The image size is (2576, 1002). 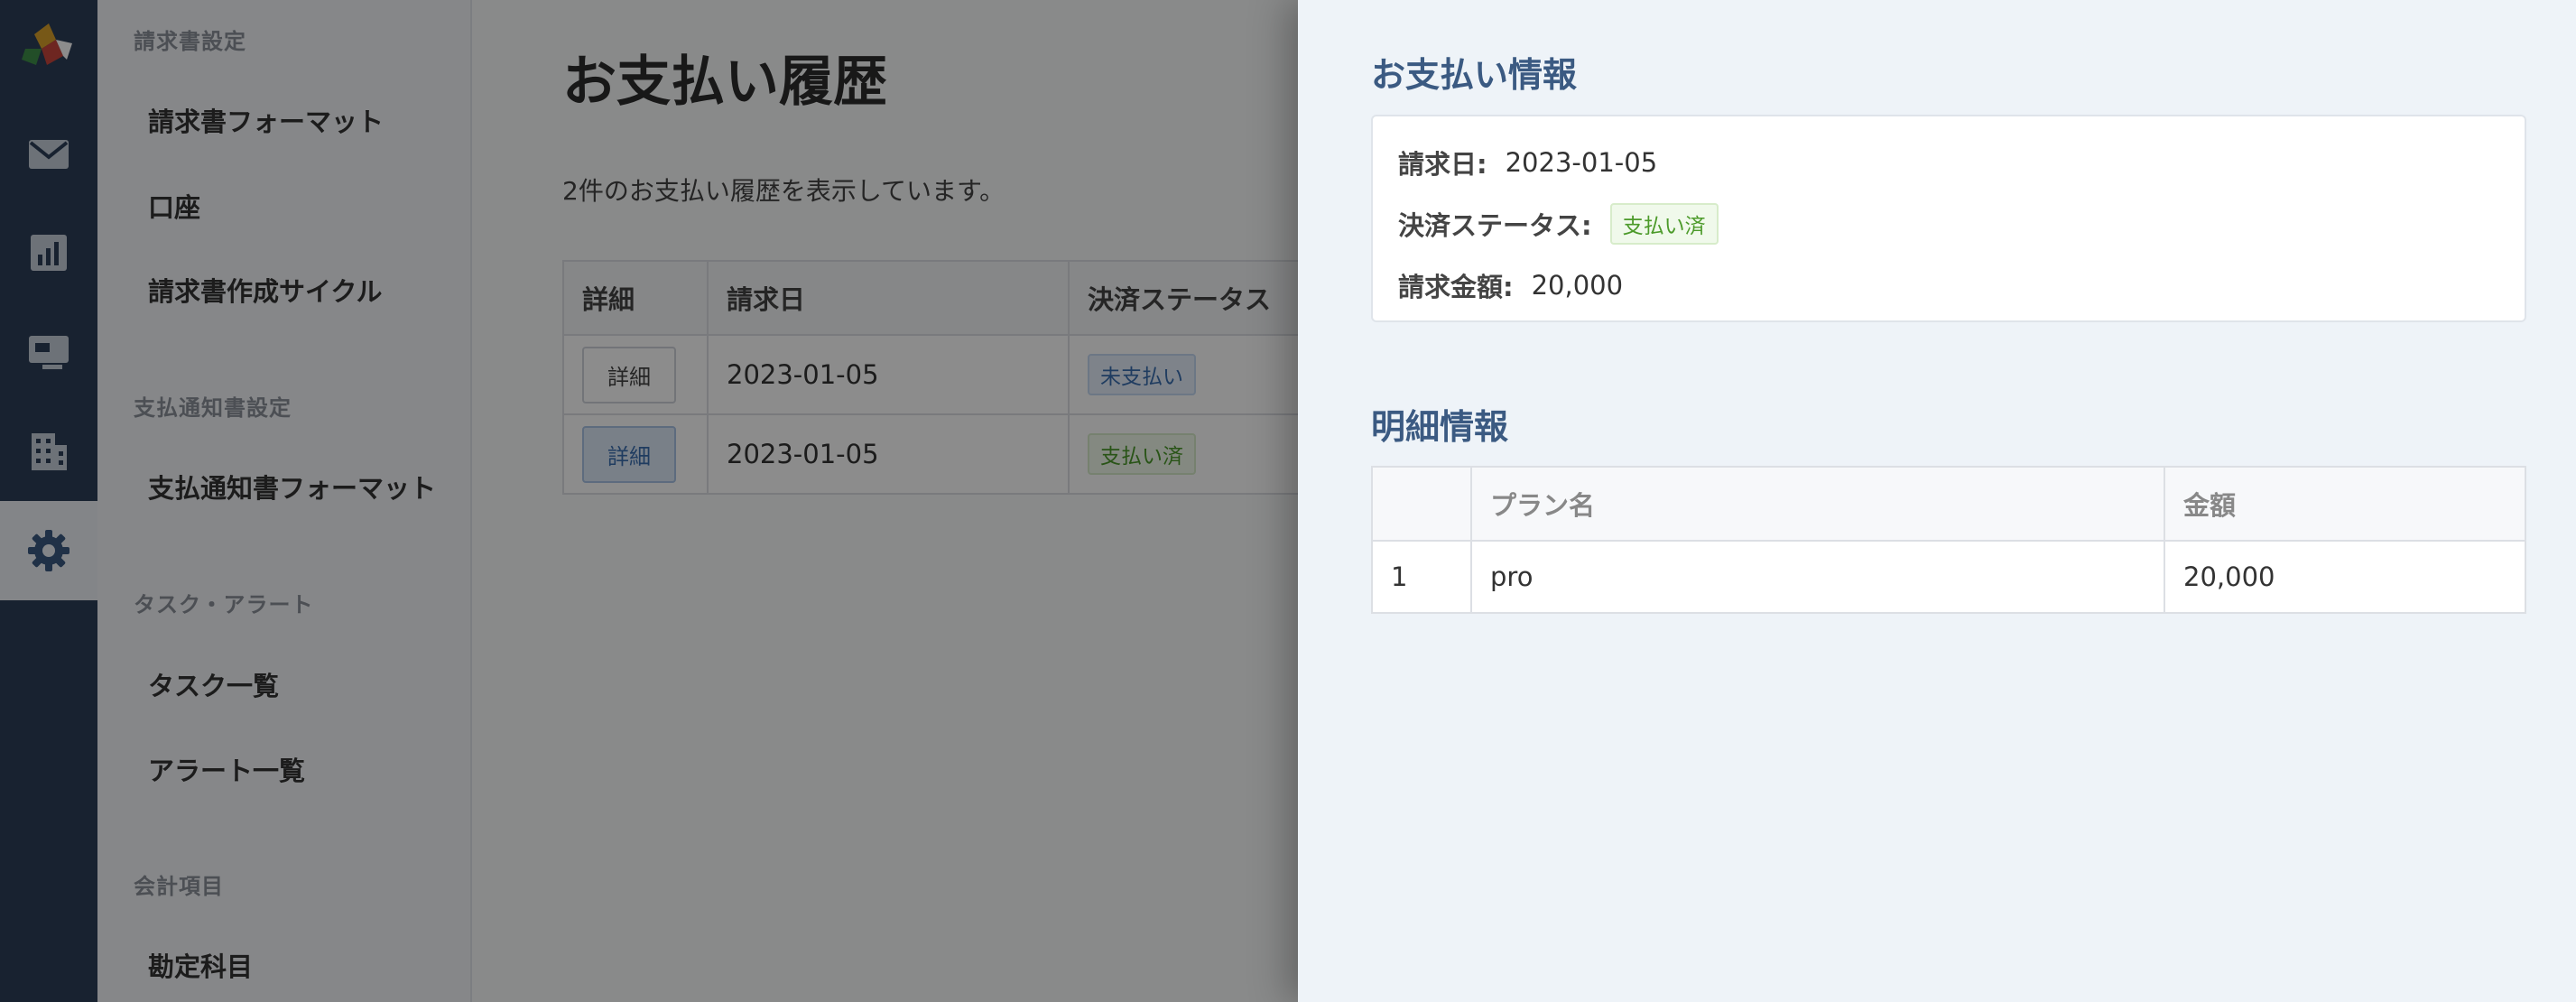 I want to click on payment-info-heading: お支払い情報, so click(x=1474, y=75).